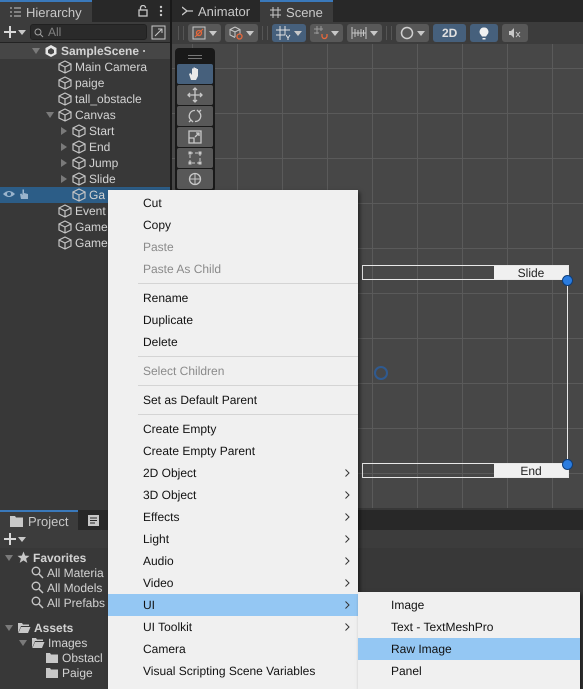 This screenshot has width=583, height=689. I want to click on item-label: Obstacl, so click(82, 657).